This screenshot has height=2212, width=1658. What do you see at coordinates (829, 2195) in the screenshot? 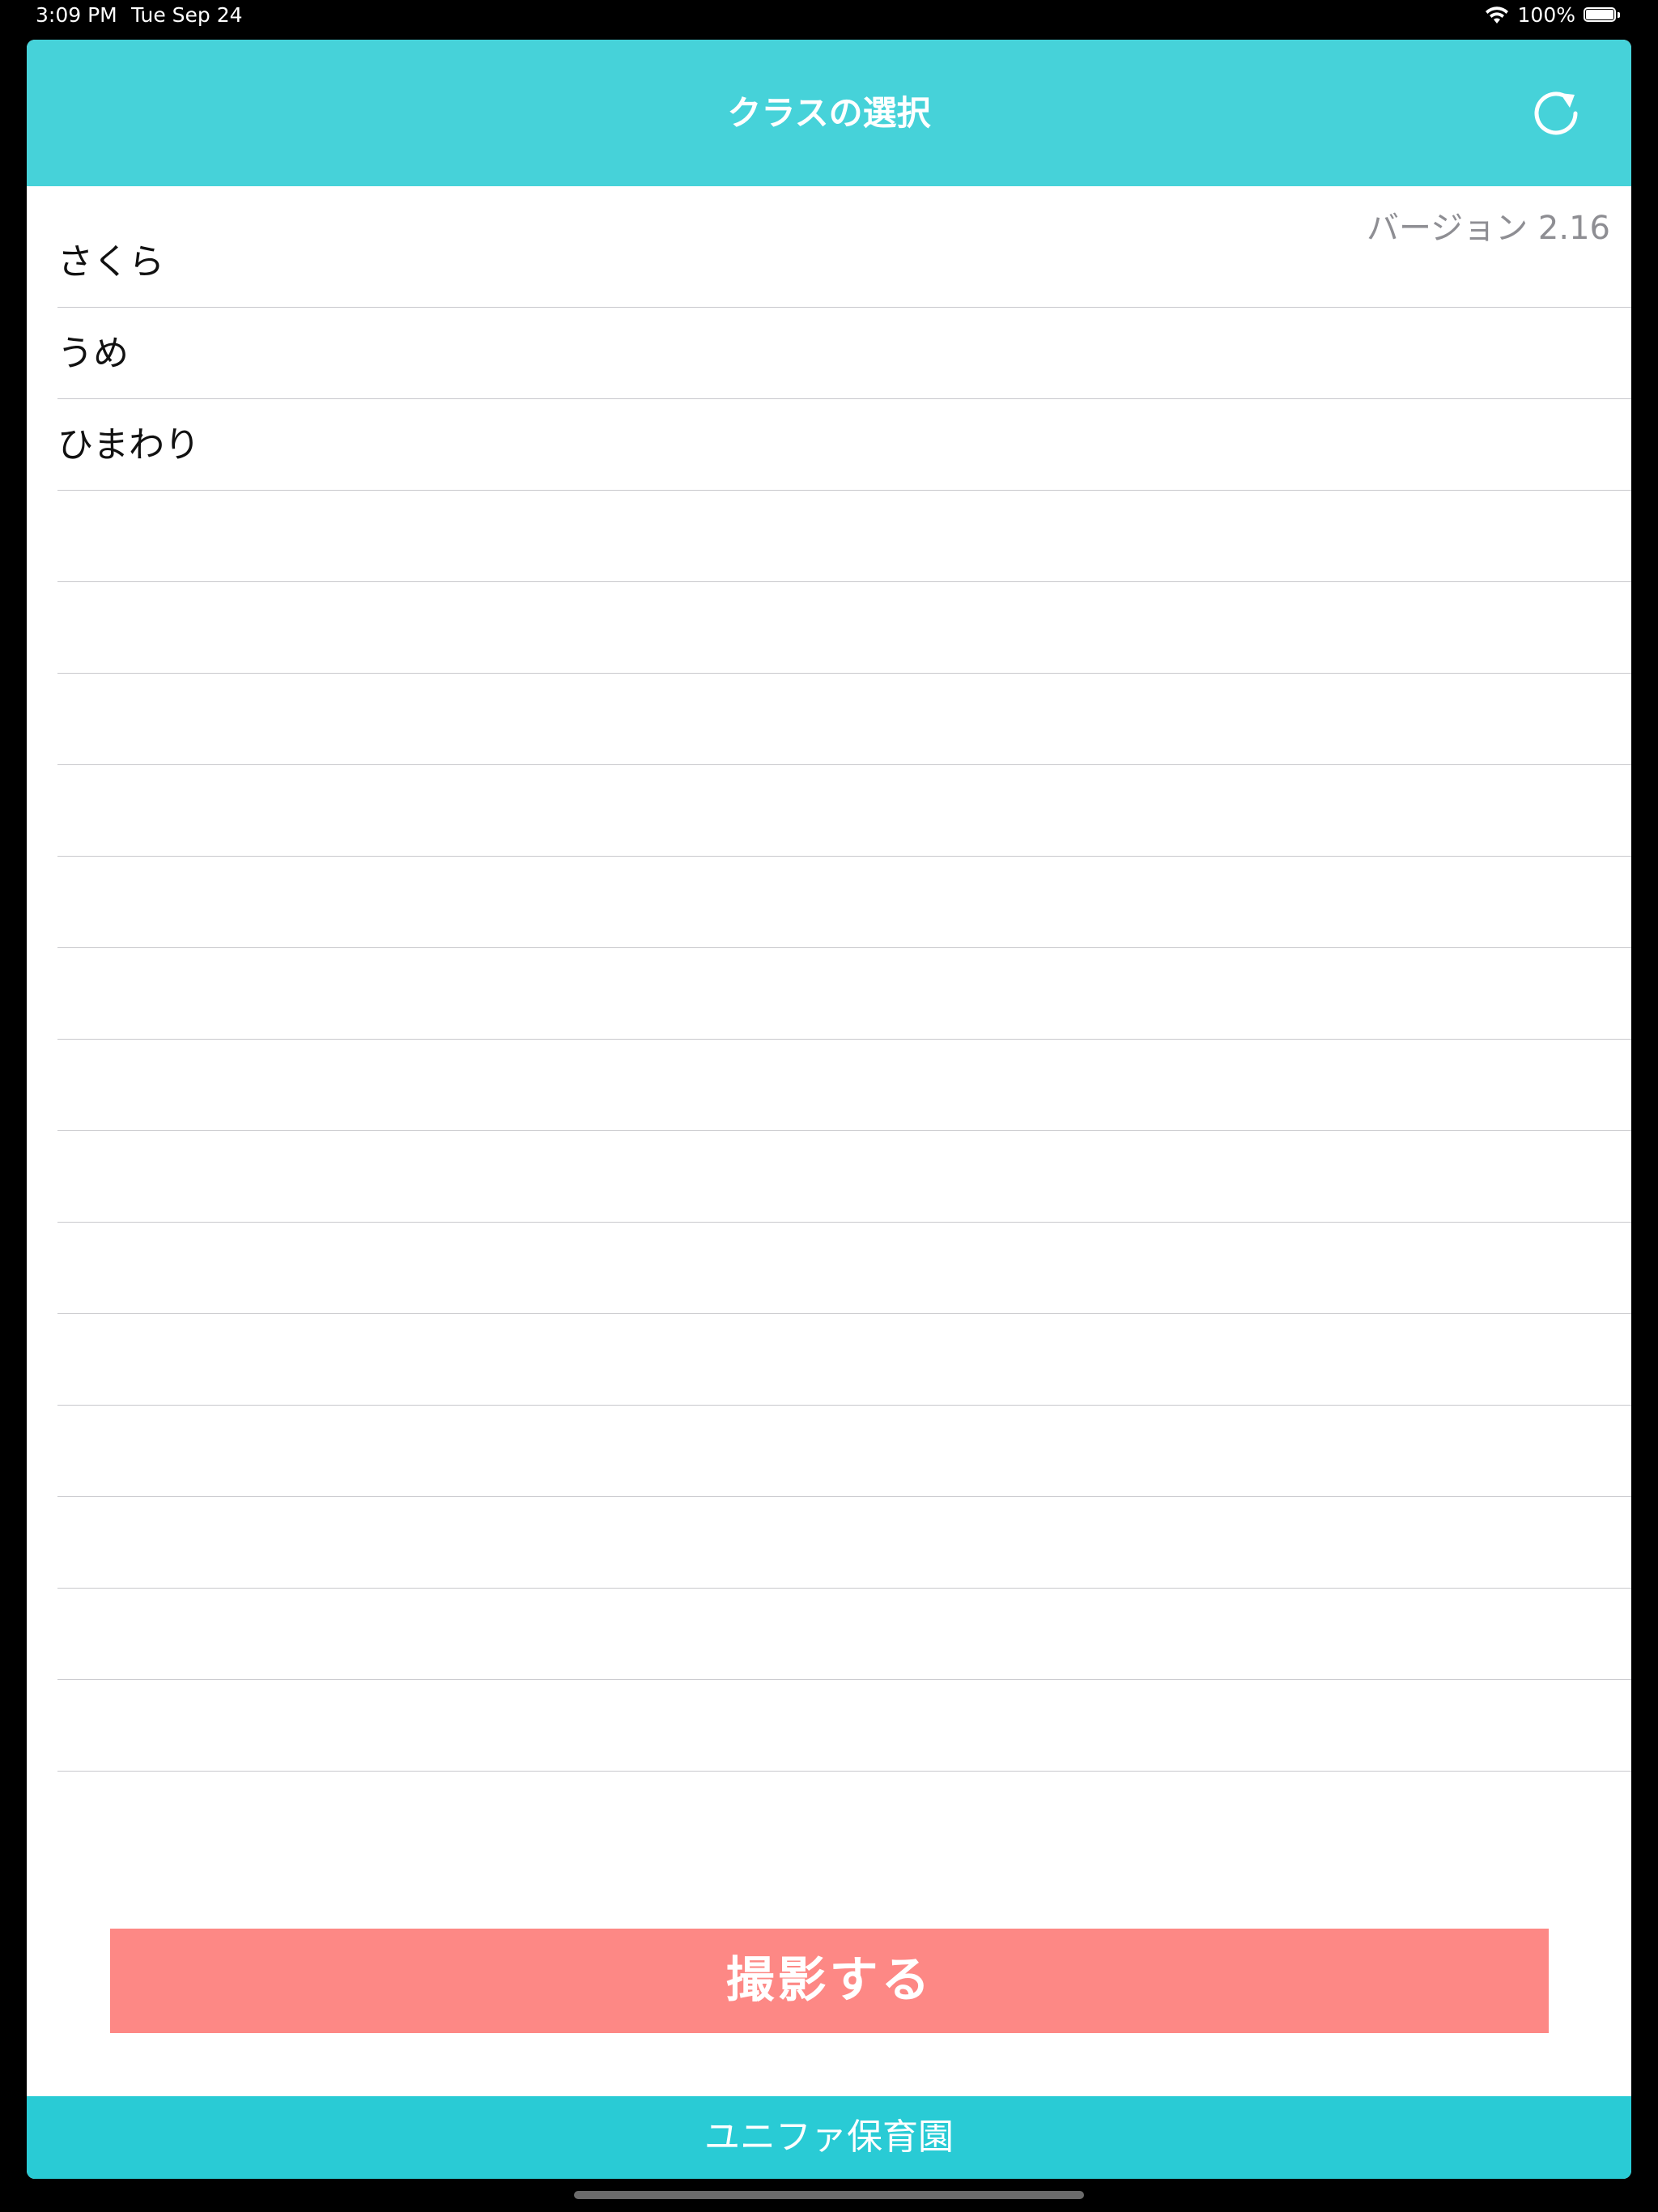
I see `home-indicator` at bounding box center [829, 2195].